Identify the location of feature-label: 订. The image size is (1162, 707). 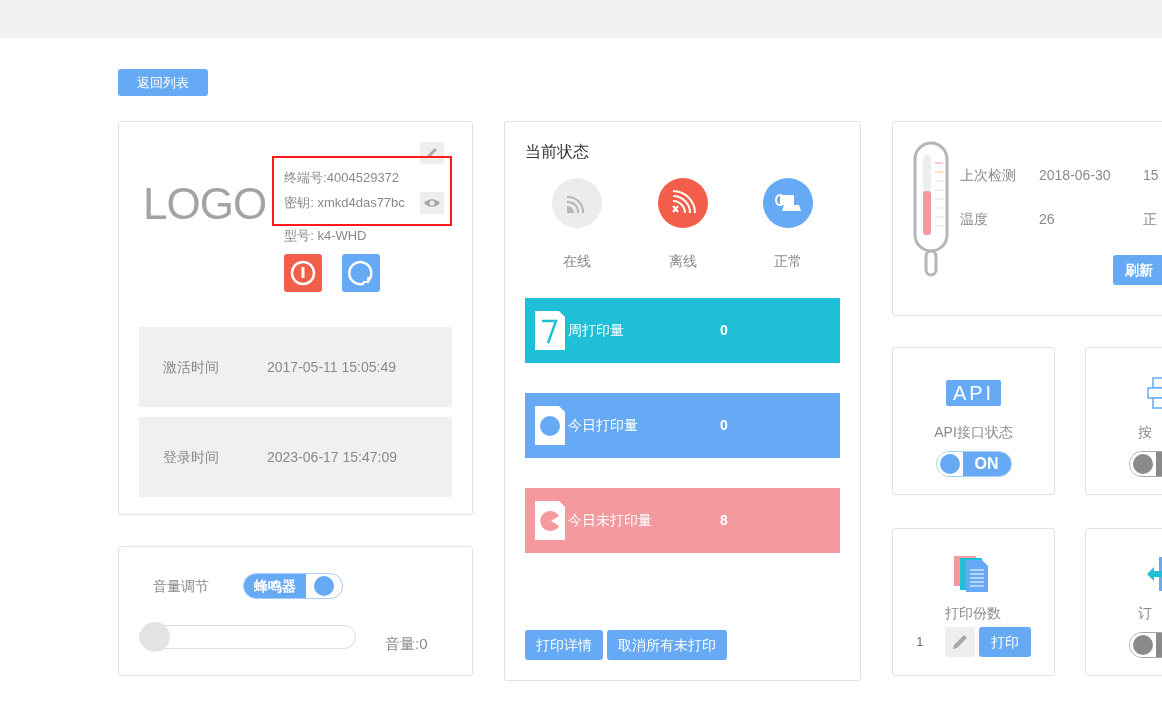
(1145, 613).